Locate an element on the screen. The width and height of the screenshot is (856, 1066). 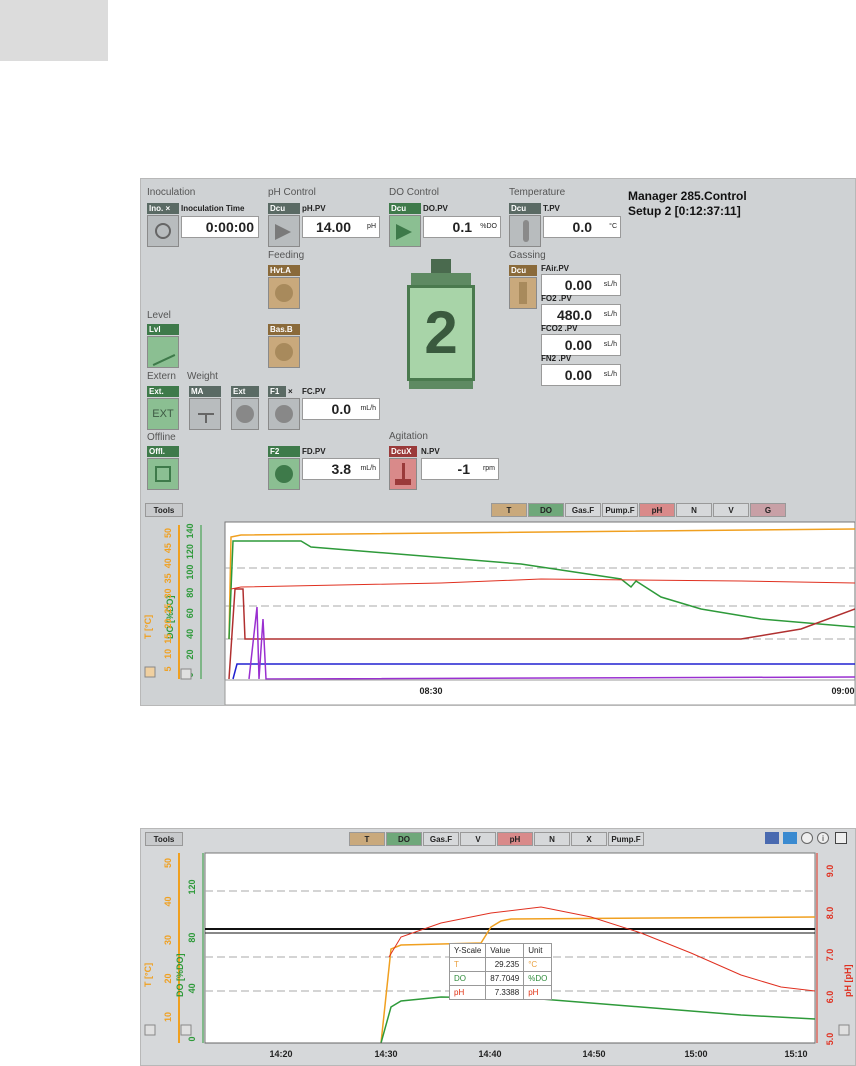
do-scale-button is located at coordinates (186, 674).